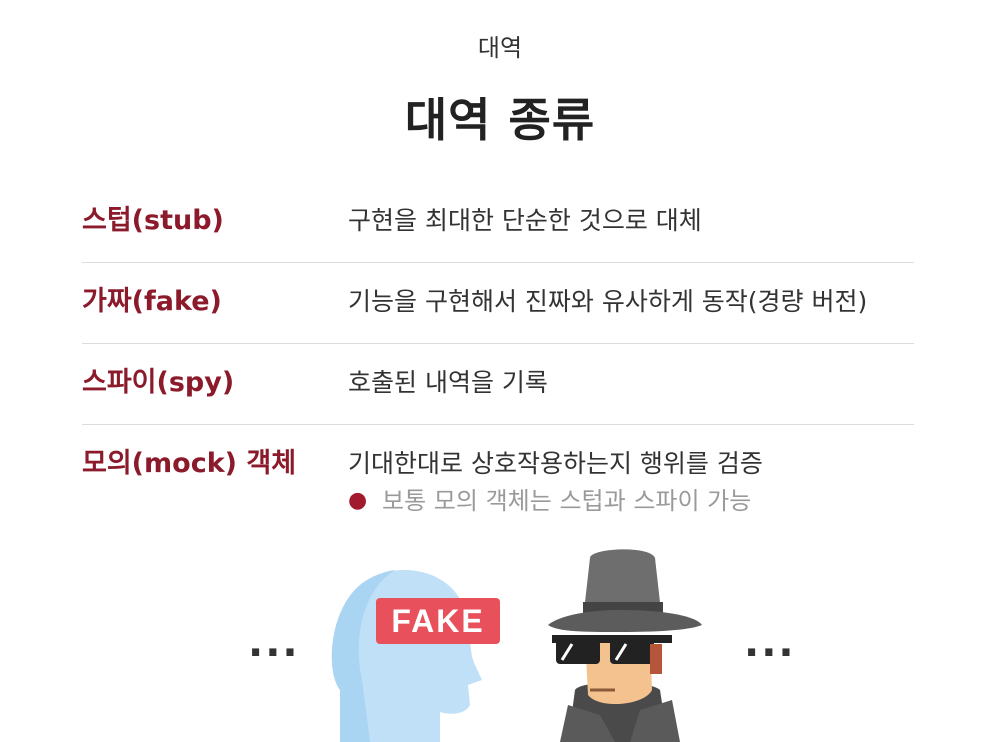  What do you see at coordinates (625, 645) in the screenshot?
I see `spy-icon` at bounding box center [625, 645].